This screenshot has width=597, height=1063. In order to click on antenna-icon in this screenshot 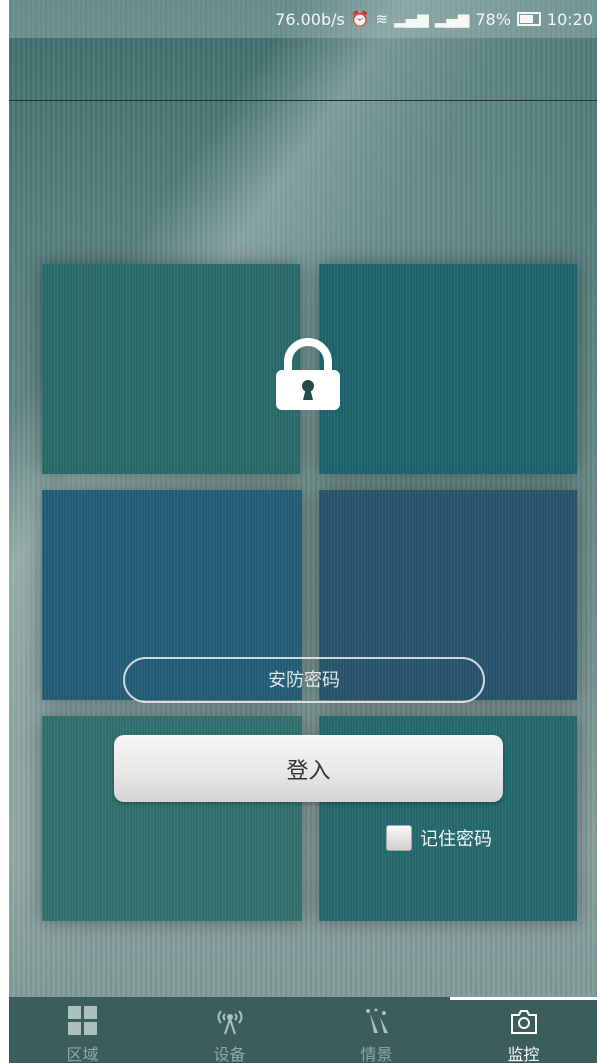, I will do `click(230, 1021)`.